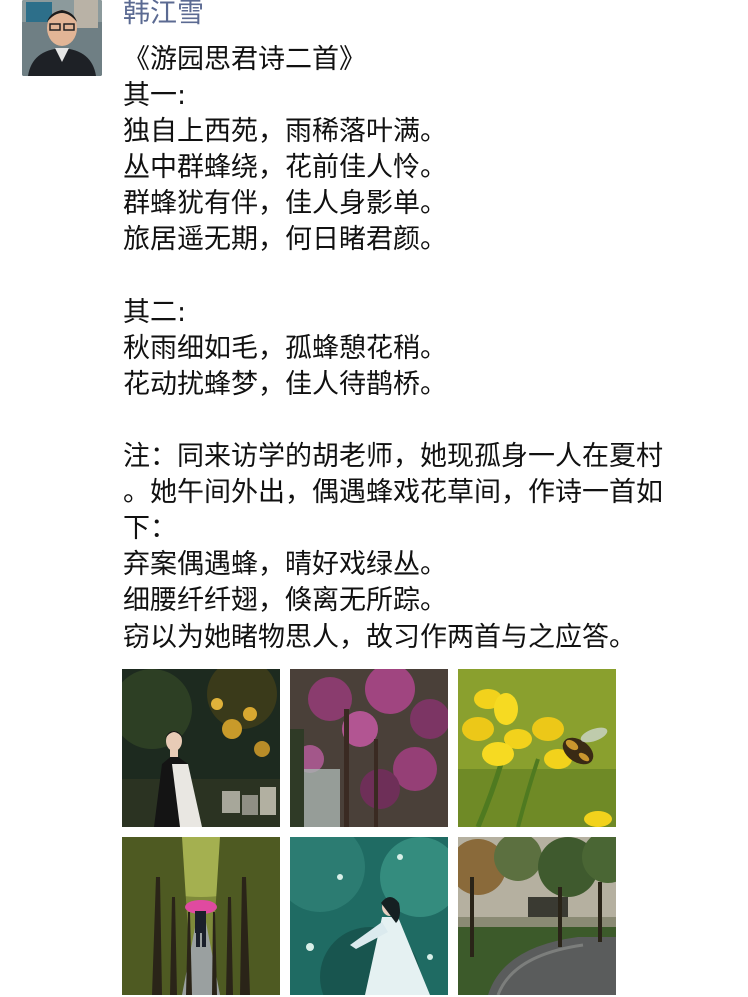 The height and width of the screenshot is (997, 748). What do you see at coordinates (285, 168) in the screenshot?
I see `text-line: 丛中群蜂绕，花前佳人怜。` at bounding box center [285, 168].